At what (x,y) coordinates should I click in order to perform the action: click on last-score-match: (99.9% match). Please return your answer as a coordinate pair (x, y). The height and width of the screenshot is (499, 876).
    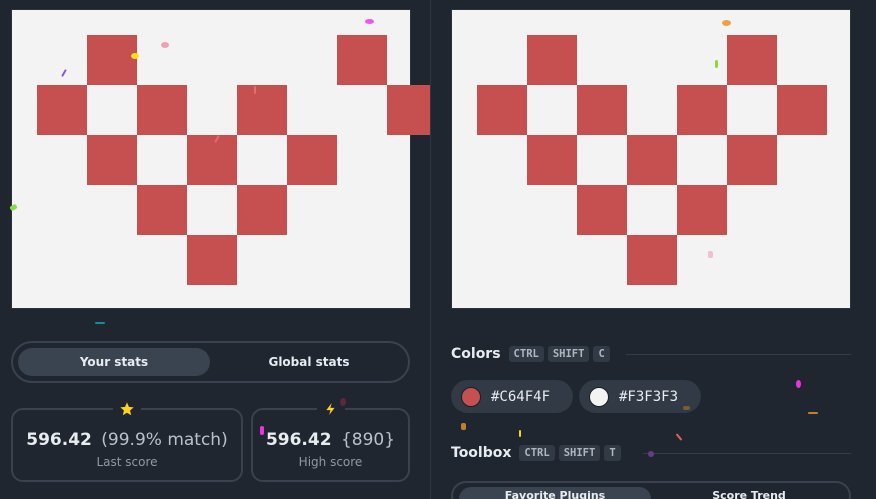
    Looking at the image, I should click on (164, 440).